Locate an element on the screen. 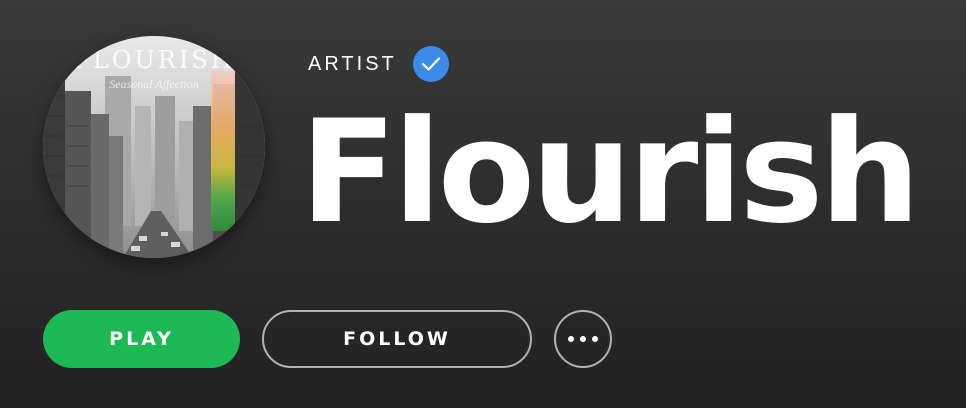 Image resolution: width=966 pixels, height=408 pixels. artwork-subtitle-text: Seasonal Affection is located at coordinates (154, 84).